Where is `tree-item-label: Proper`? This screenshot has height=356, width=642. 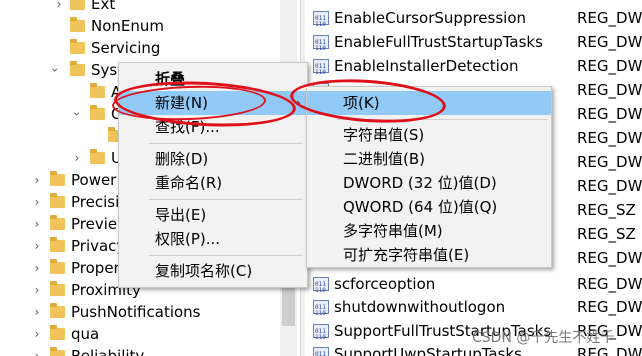 tree-item-label: Proper is located at coordinates (95, 268).